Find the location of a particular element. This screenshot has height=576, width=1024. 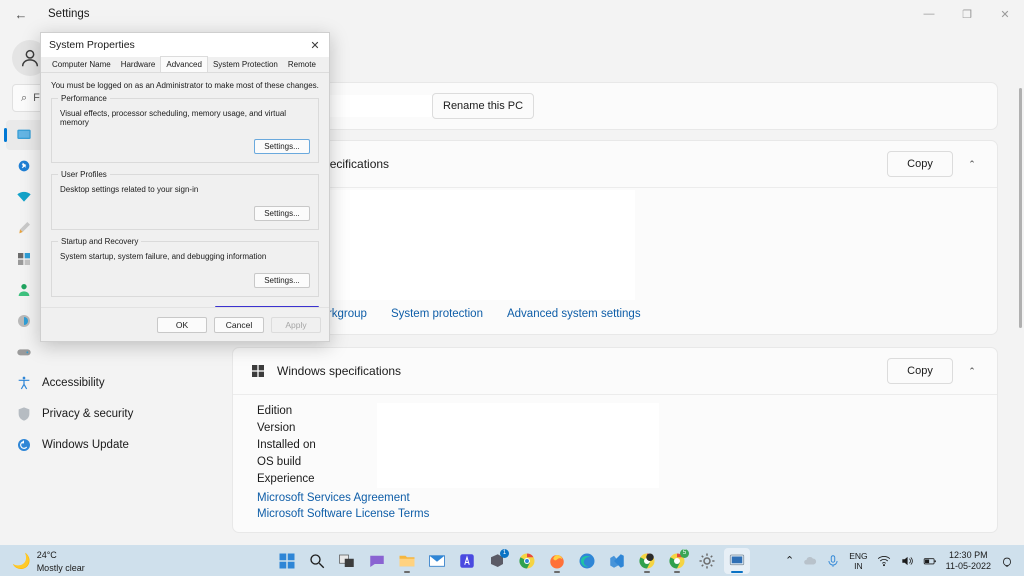

edge-icon is located at coordinates (587, 561).